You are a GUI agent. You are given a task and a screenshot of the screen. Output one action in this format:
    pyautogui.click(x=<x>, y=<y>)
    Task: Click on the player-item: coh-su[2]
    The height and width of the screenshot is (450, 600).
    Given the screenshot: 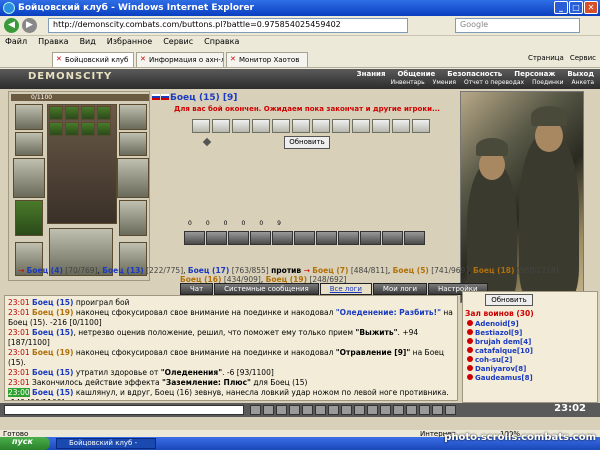 What is the action you would take?
    pyautogui.click(x=500, y=360)
    